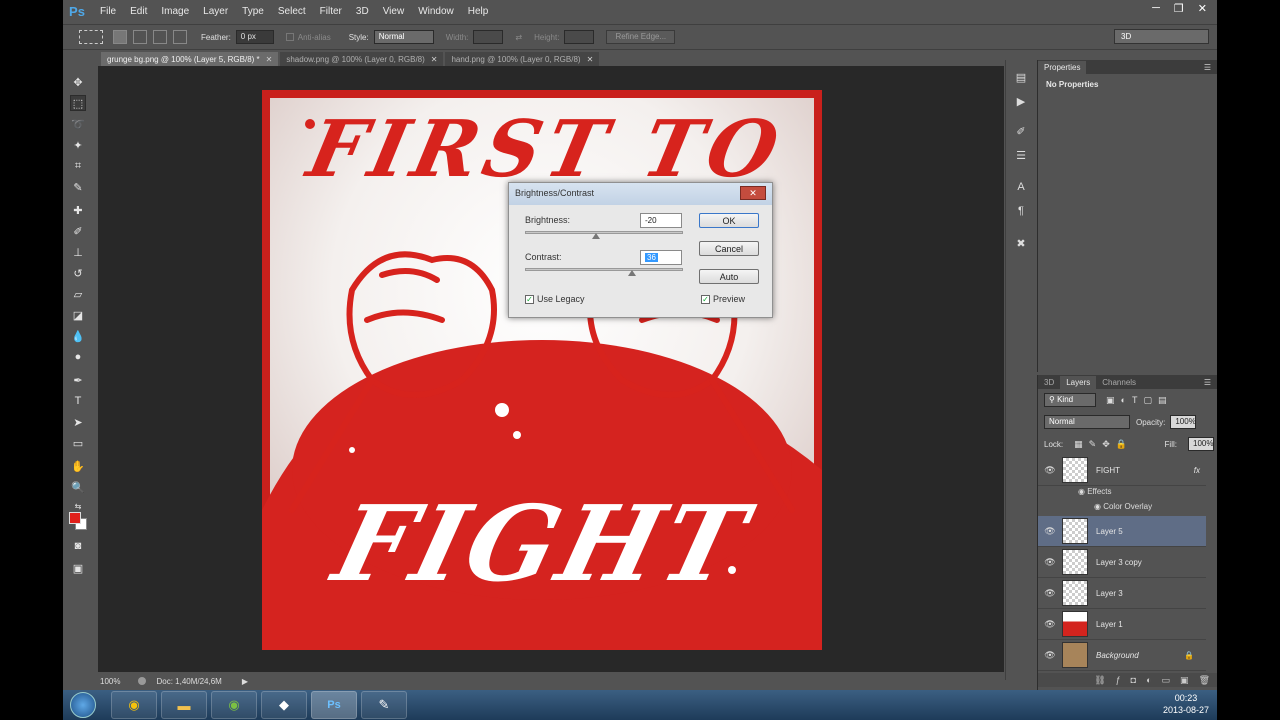 The height and width of the screenshot is (720, 1280). What do you see at coordinates (1122, 470) in the screenshot?
I see `layer-row-fight: 👁 FIGHT fx` at bounding box center [1122, 470].